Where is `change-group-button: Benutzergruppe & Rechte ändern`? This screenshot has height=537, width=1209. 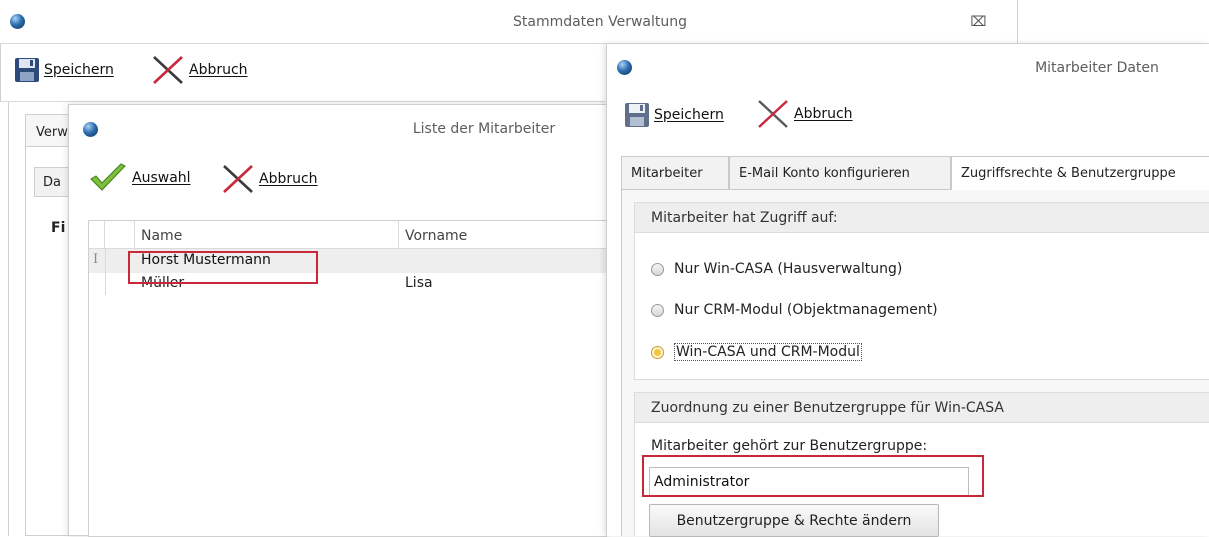 change-group-button: Benutzergruppe & Rechte ändern is located at coordinates (794, 520).